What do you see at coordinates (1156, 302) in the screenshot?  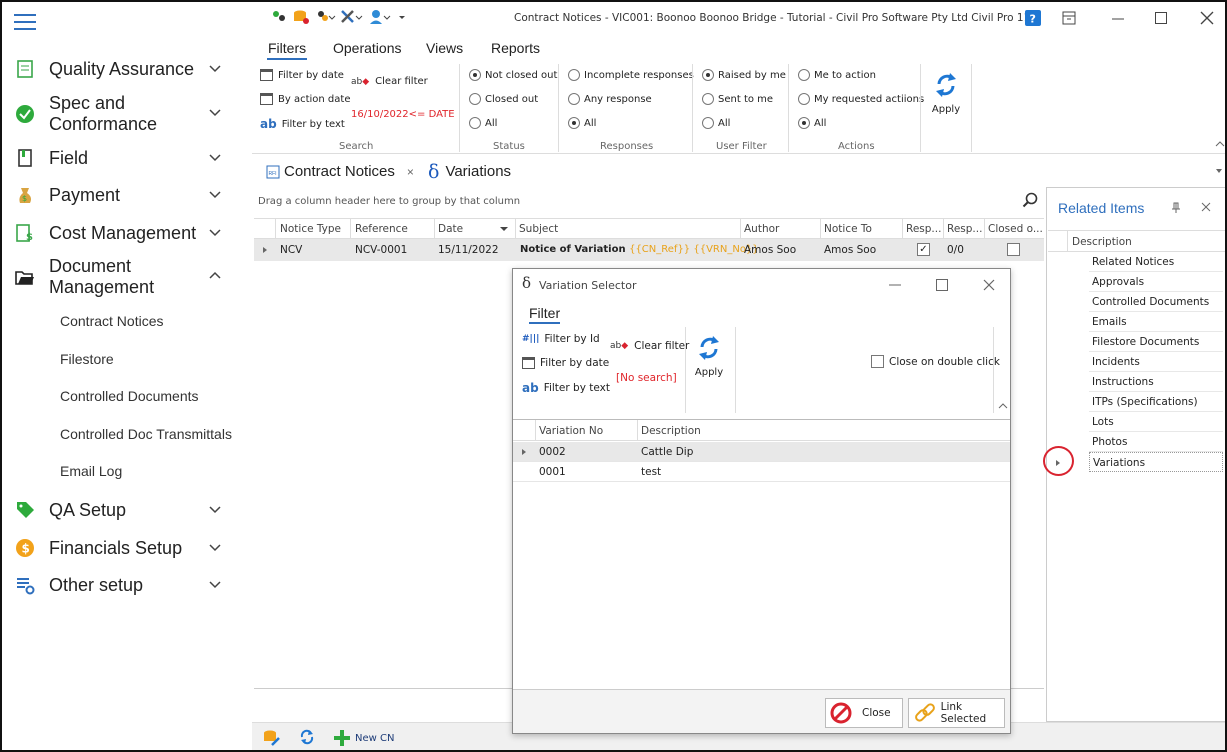 I see `related-item-controlled-documents: Controlled Documents` at bounding box center [1156, 302].